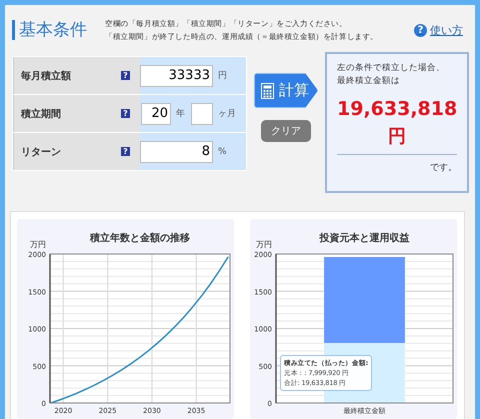 This screenshot has width=480, height=419. Describe the element at coordinates (202, 113) in the screenshot. I see `months-input` at that location.